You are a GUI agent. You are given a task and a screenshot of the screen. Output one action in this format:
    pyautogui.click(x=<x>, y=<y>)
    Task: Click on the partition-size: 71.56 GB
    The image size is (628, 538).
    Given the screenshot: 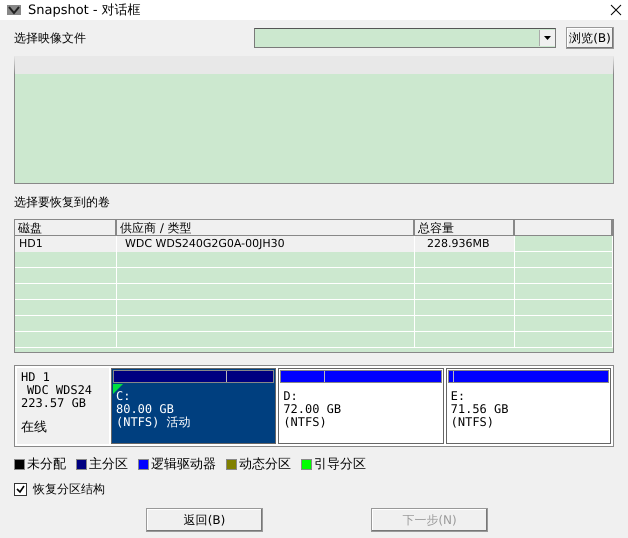 What is the action you would take?
    pyautogui.click(x=480, y=409)
    